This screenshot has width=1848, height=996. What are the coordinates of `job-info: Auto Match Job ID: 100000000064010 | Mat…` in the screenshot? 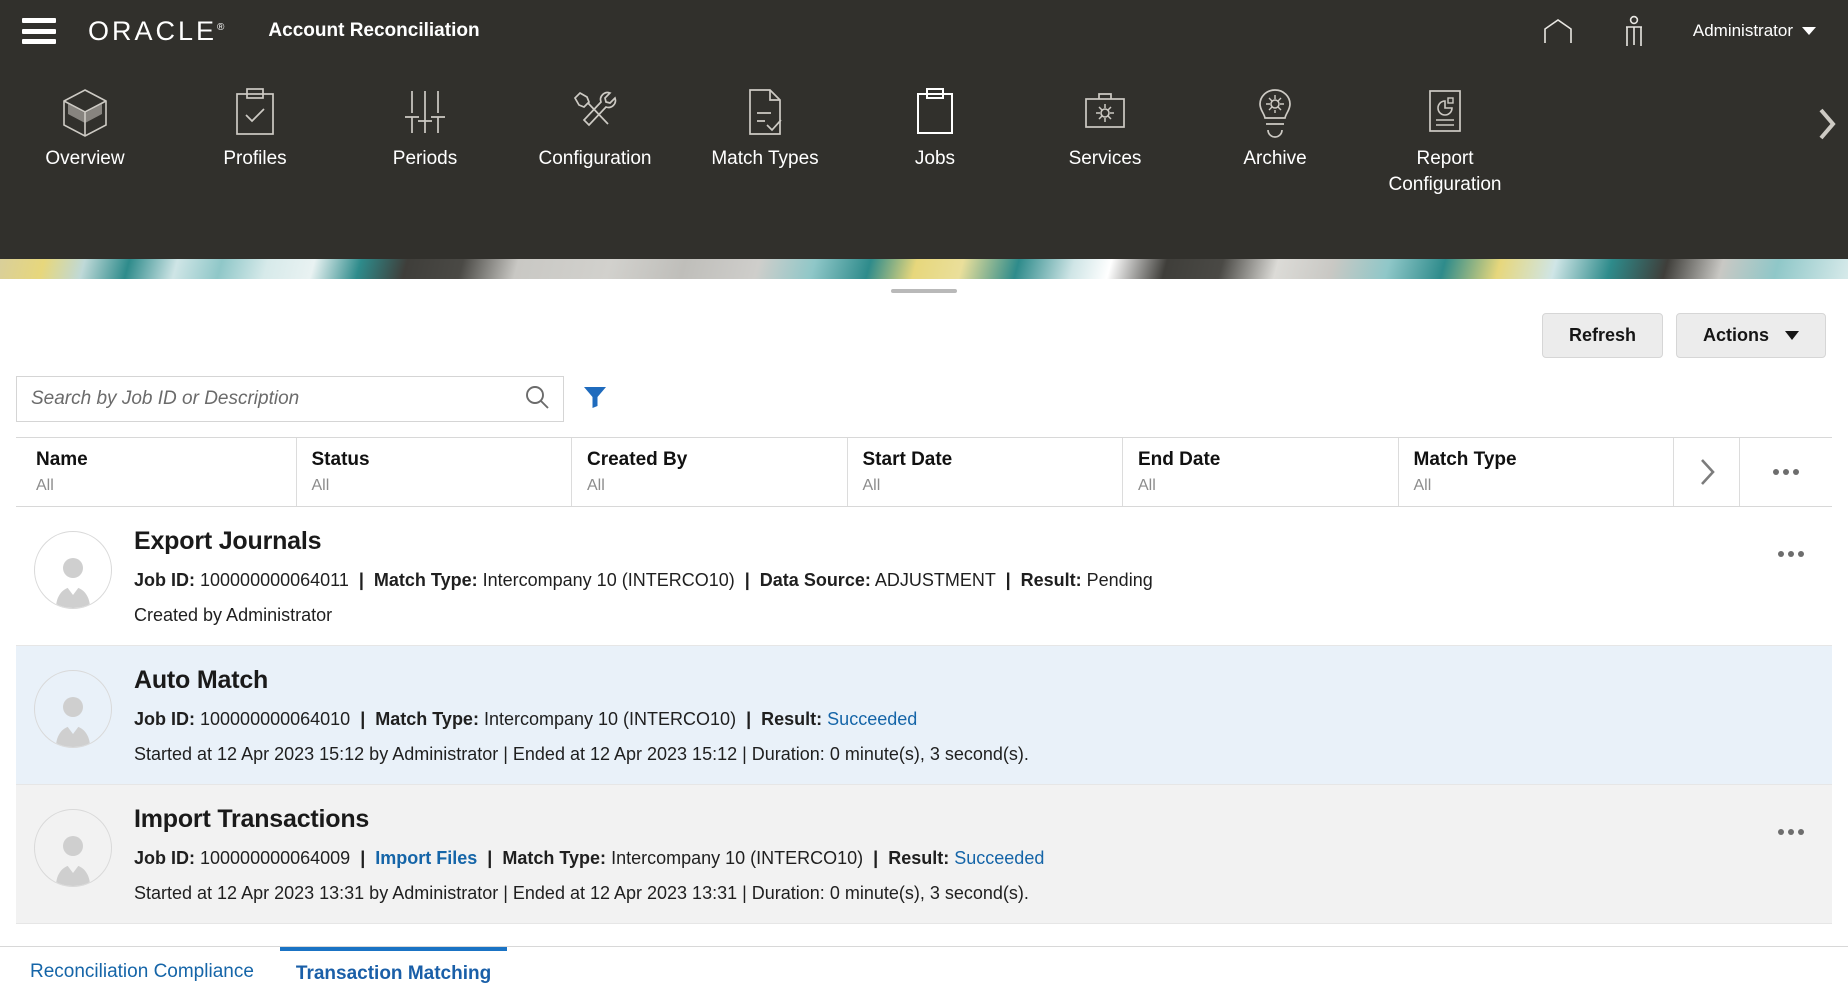 It's located at (983, 715).